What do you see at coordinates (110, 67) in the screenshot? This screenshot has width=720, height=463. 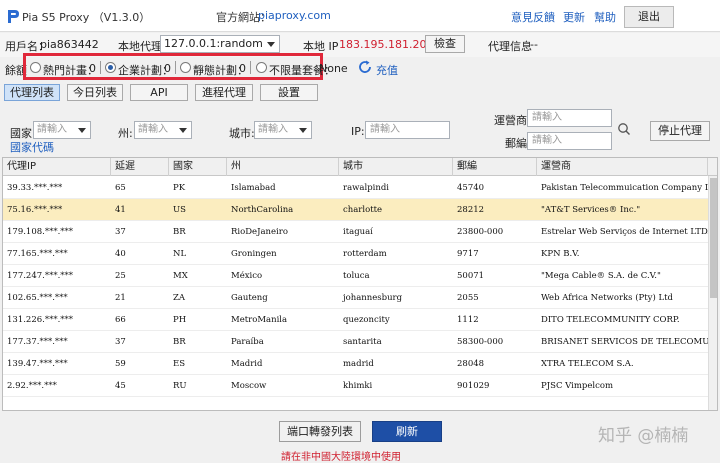 I see `plan-radio-enterprise` at bounding box center [110, 67].